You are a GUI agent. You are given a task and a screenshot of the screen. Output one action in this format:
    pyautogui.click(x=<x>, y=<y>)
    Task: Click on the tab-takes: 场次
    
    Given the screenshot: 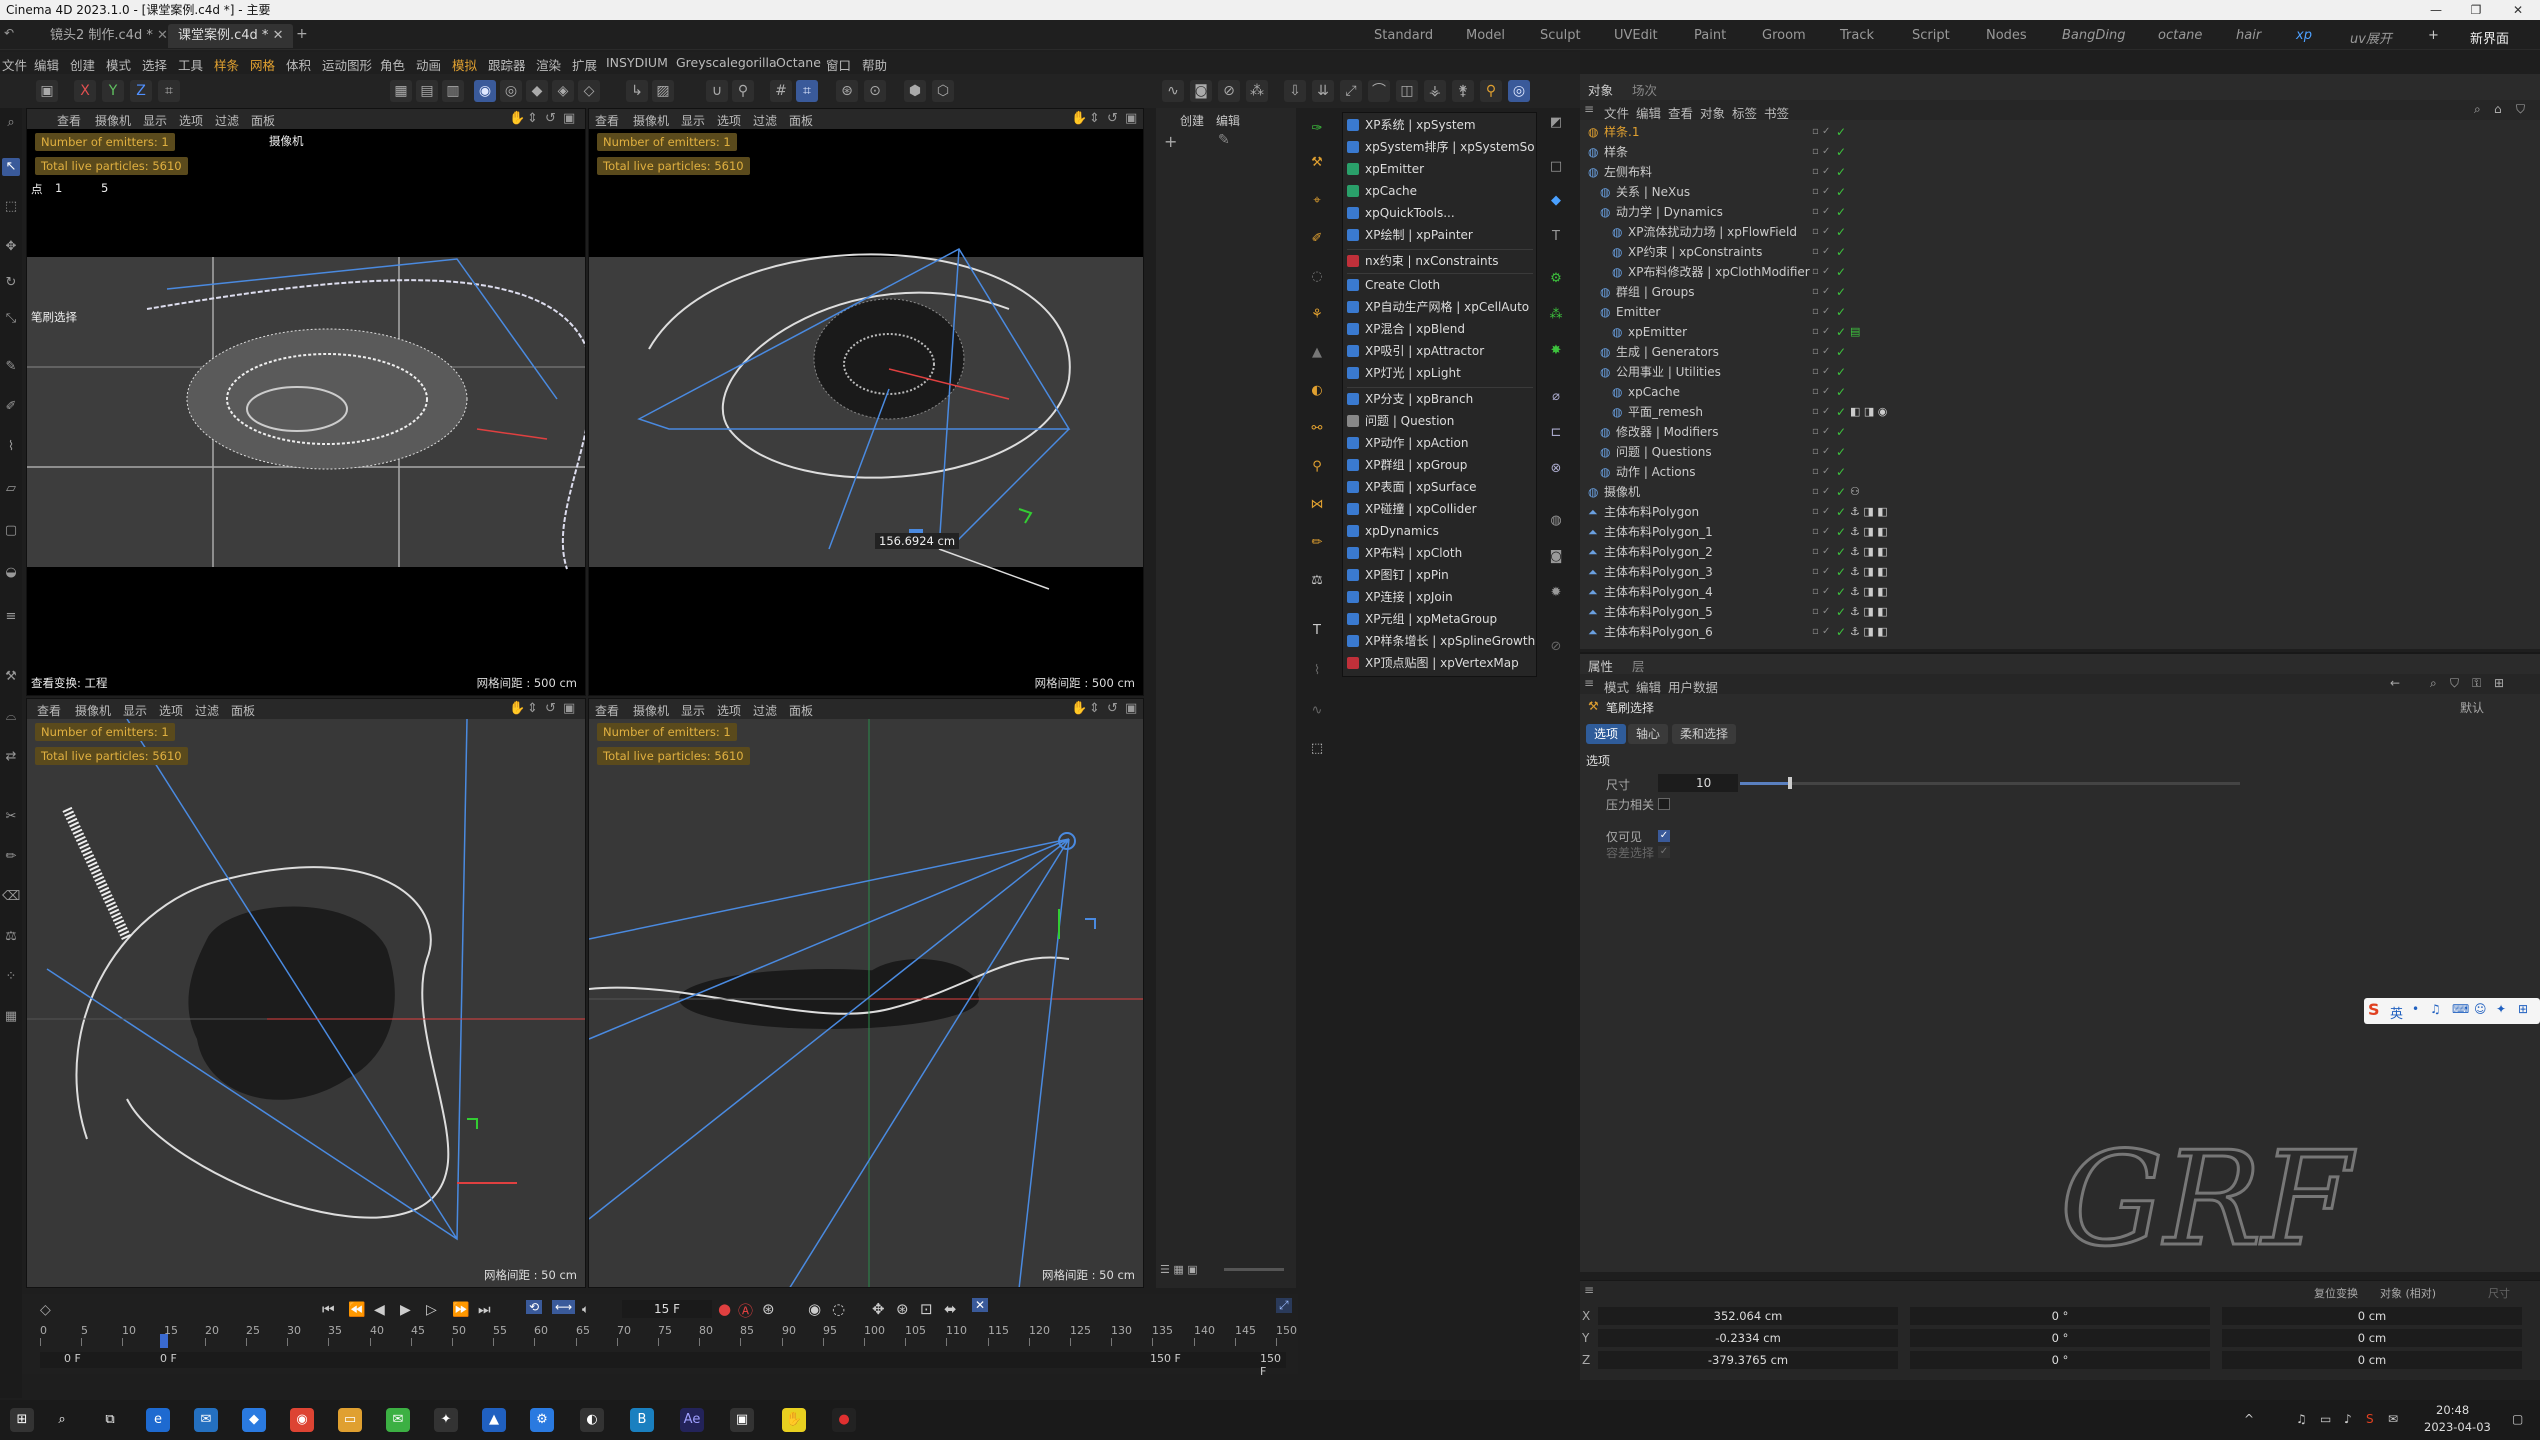 What is the action you would take?
    pyautogui.click(x=1644, y=89)
    